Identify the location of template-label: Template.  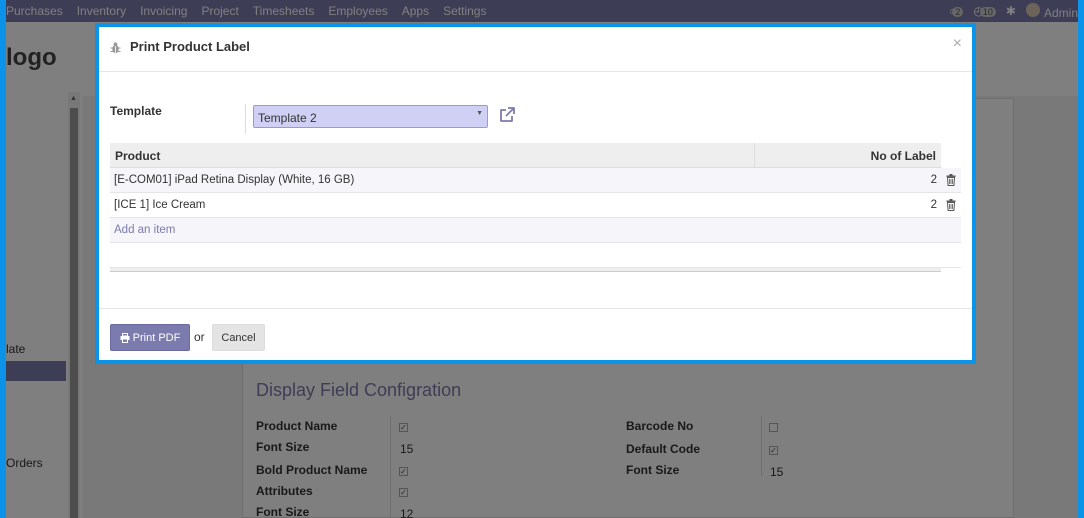
(136, 111).